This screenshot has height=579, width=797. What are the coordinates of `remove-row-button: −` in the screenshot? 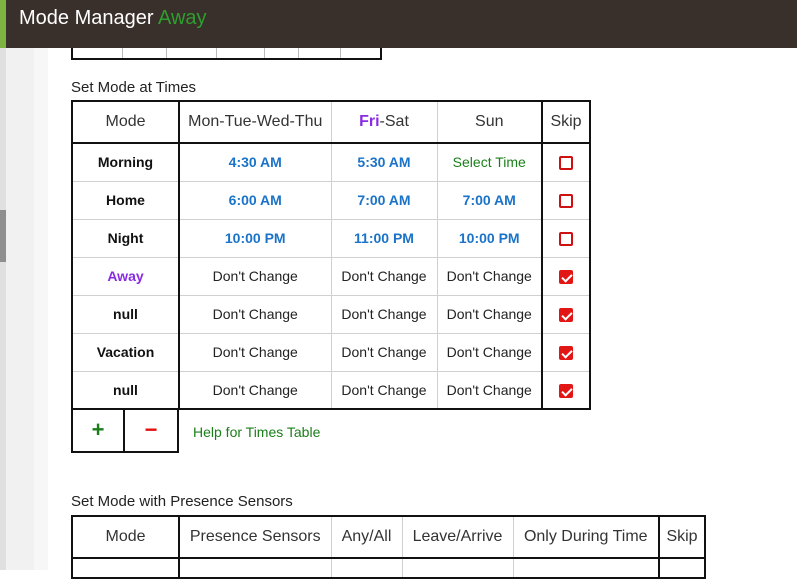 It's located at (151, 430).